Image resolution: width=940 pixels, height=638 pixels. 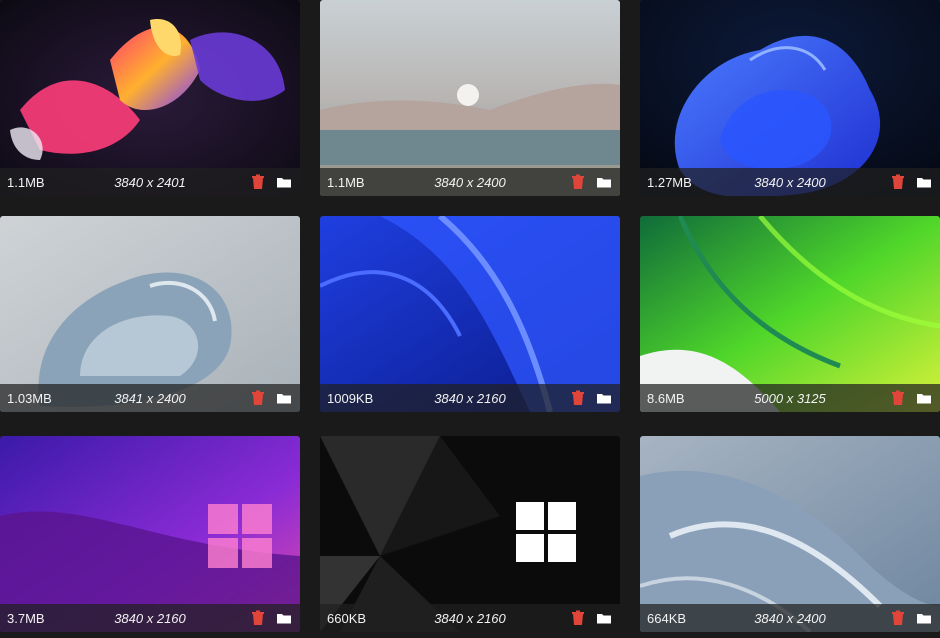 I want to click on wallpaper-card: 1.03MB 3841 x 2400, so click(x=150, y=314).